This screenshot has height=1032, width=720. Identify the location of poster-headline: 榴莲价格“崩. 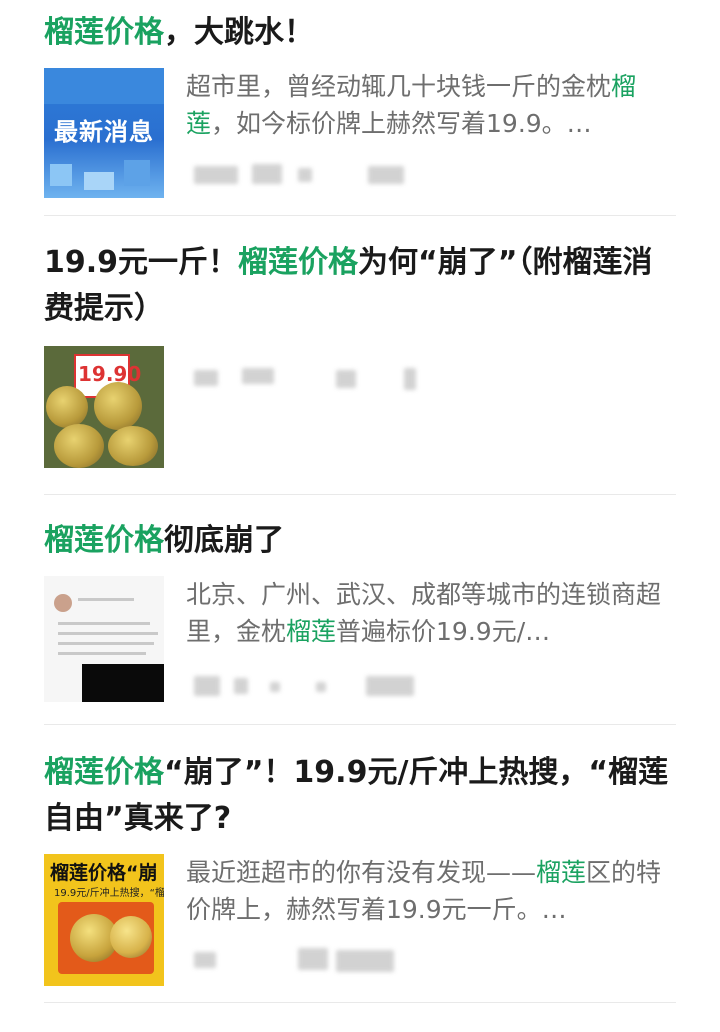
(104, 873).